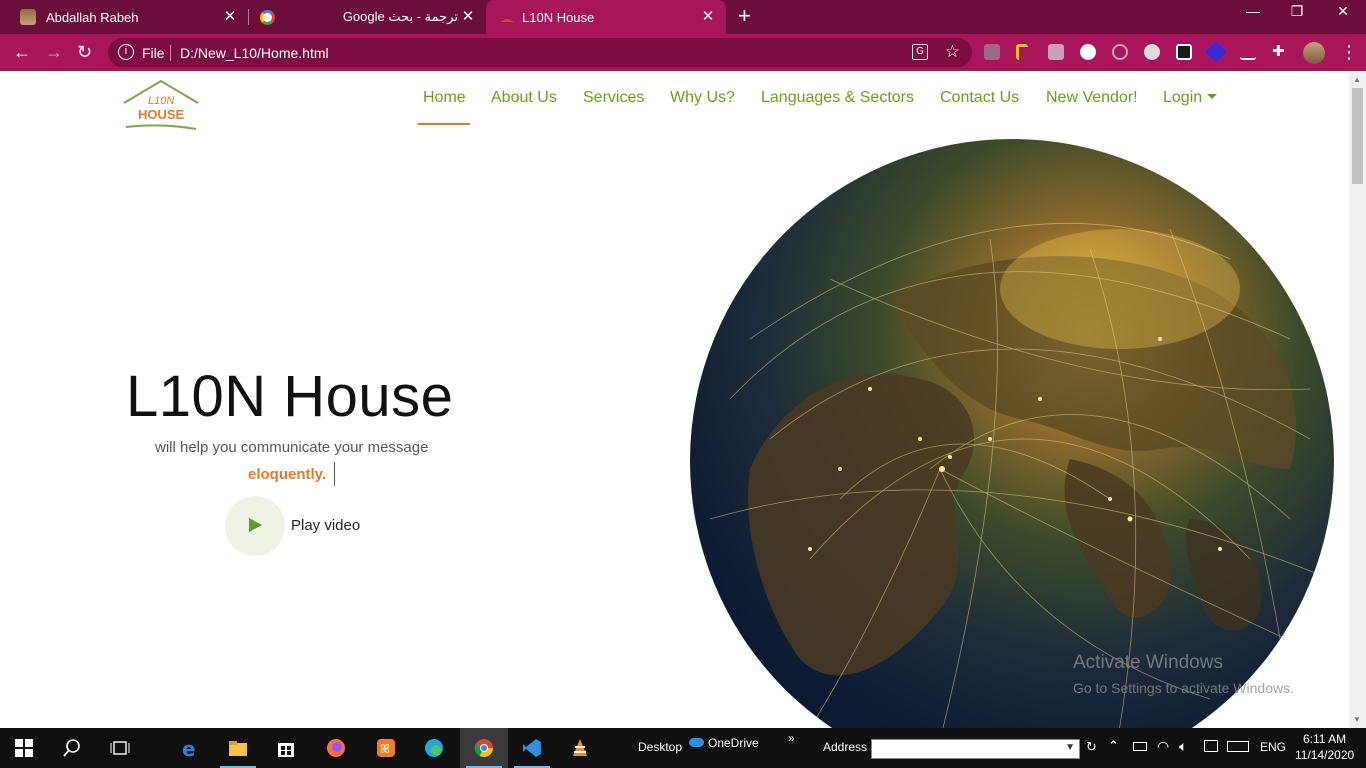 The height and width of the screenshot is (768, 1366). I want to click on watermark-title: Activate Windows, so click(1148, 662).